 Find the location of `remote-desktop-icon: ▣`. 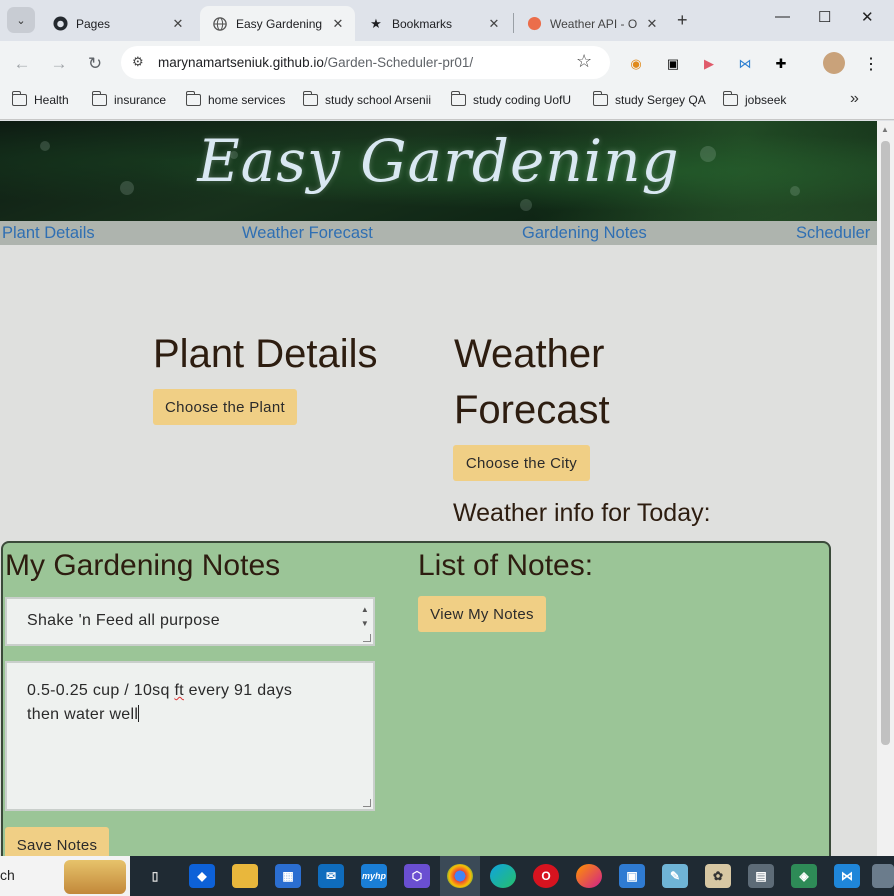

remote-desktop-icon: ▣ is located at coordinates (632, 876).